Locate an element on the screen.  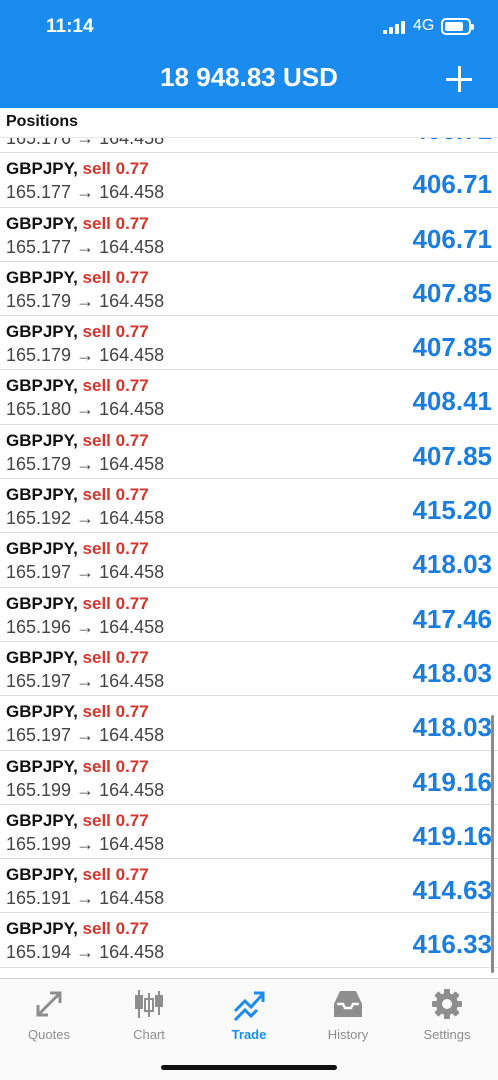
position-row: GBPJPY, sell 0.77 165.191 → 164.458 414.63 is located at coordinates (249, 886).